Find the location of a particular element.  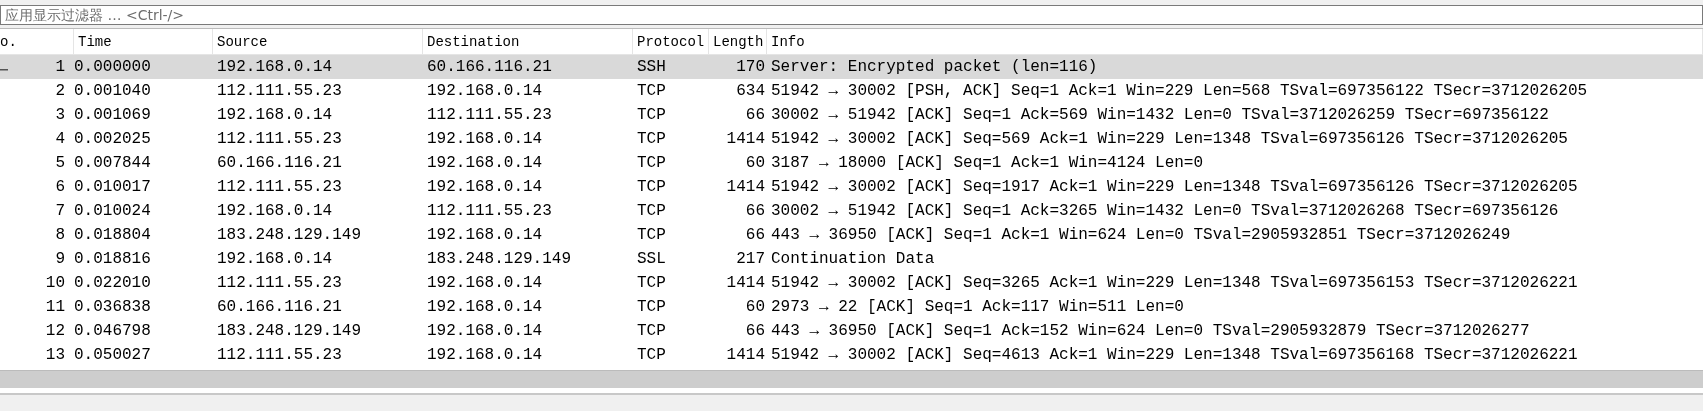

table-cell: 443 → 36950 [ACK] Seq=1 Ack=152 Win=624 Len=0 TSval=2905932879 TSecr=3712026277 is located at coordinates (1150, 331).